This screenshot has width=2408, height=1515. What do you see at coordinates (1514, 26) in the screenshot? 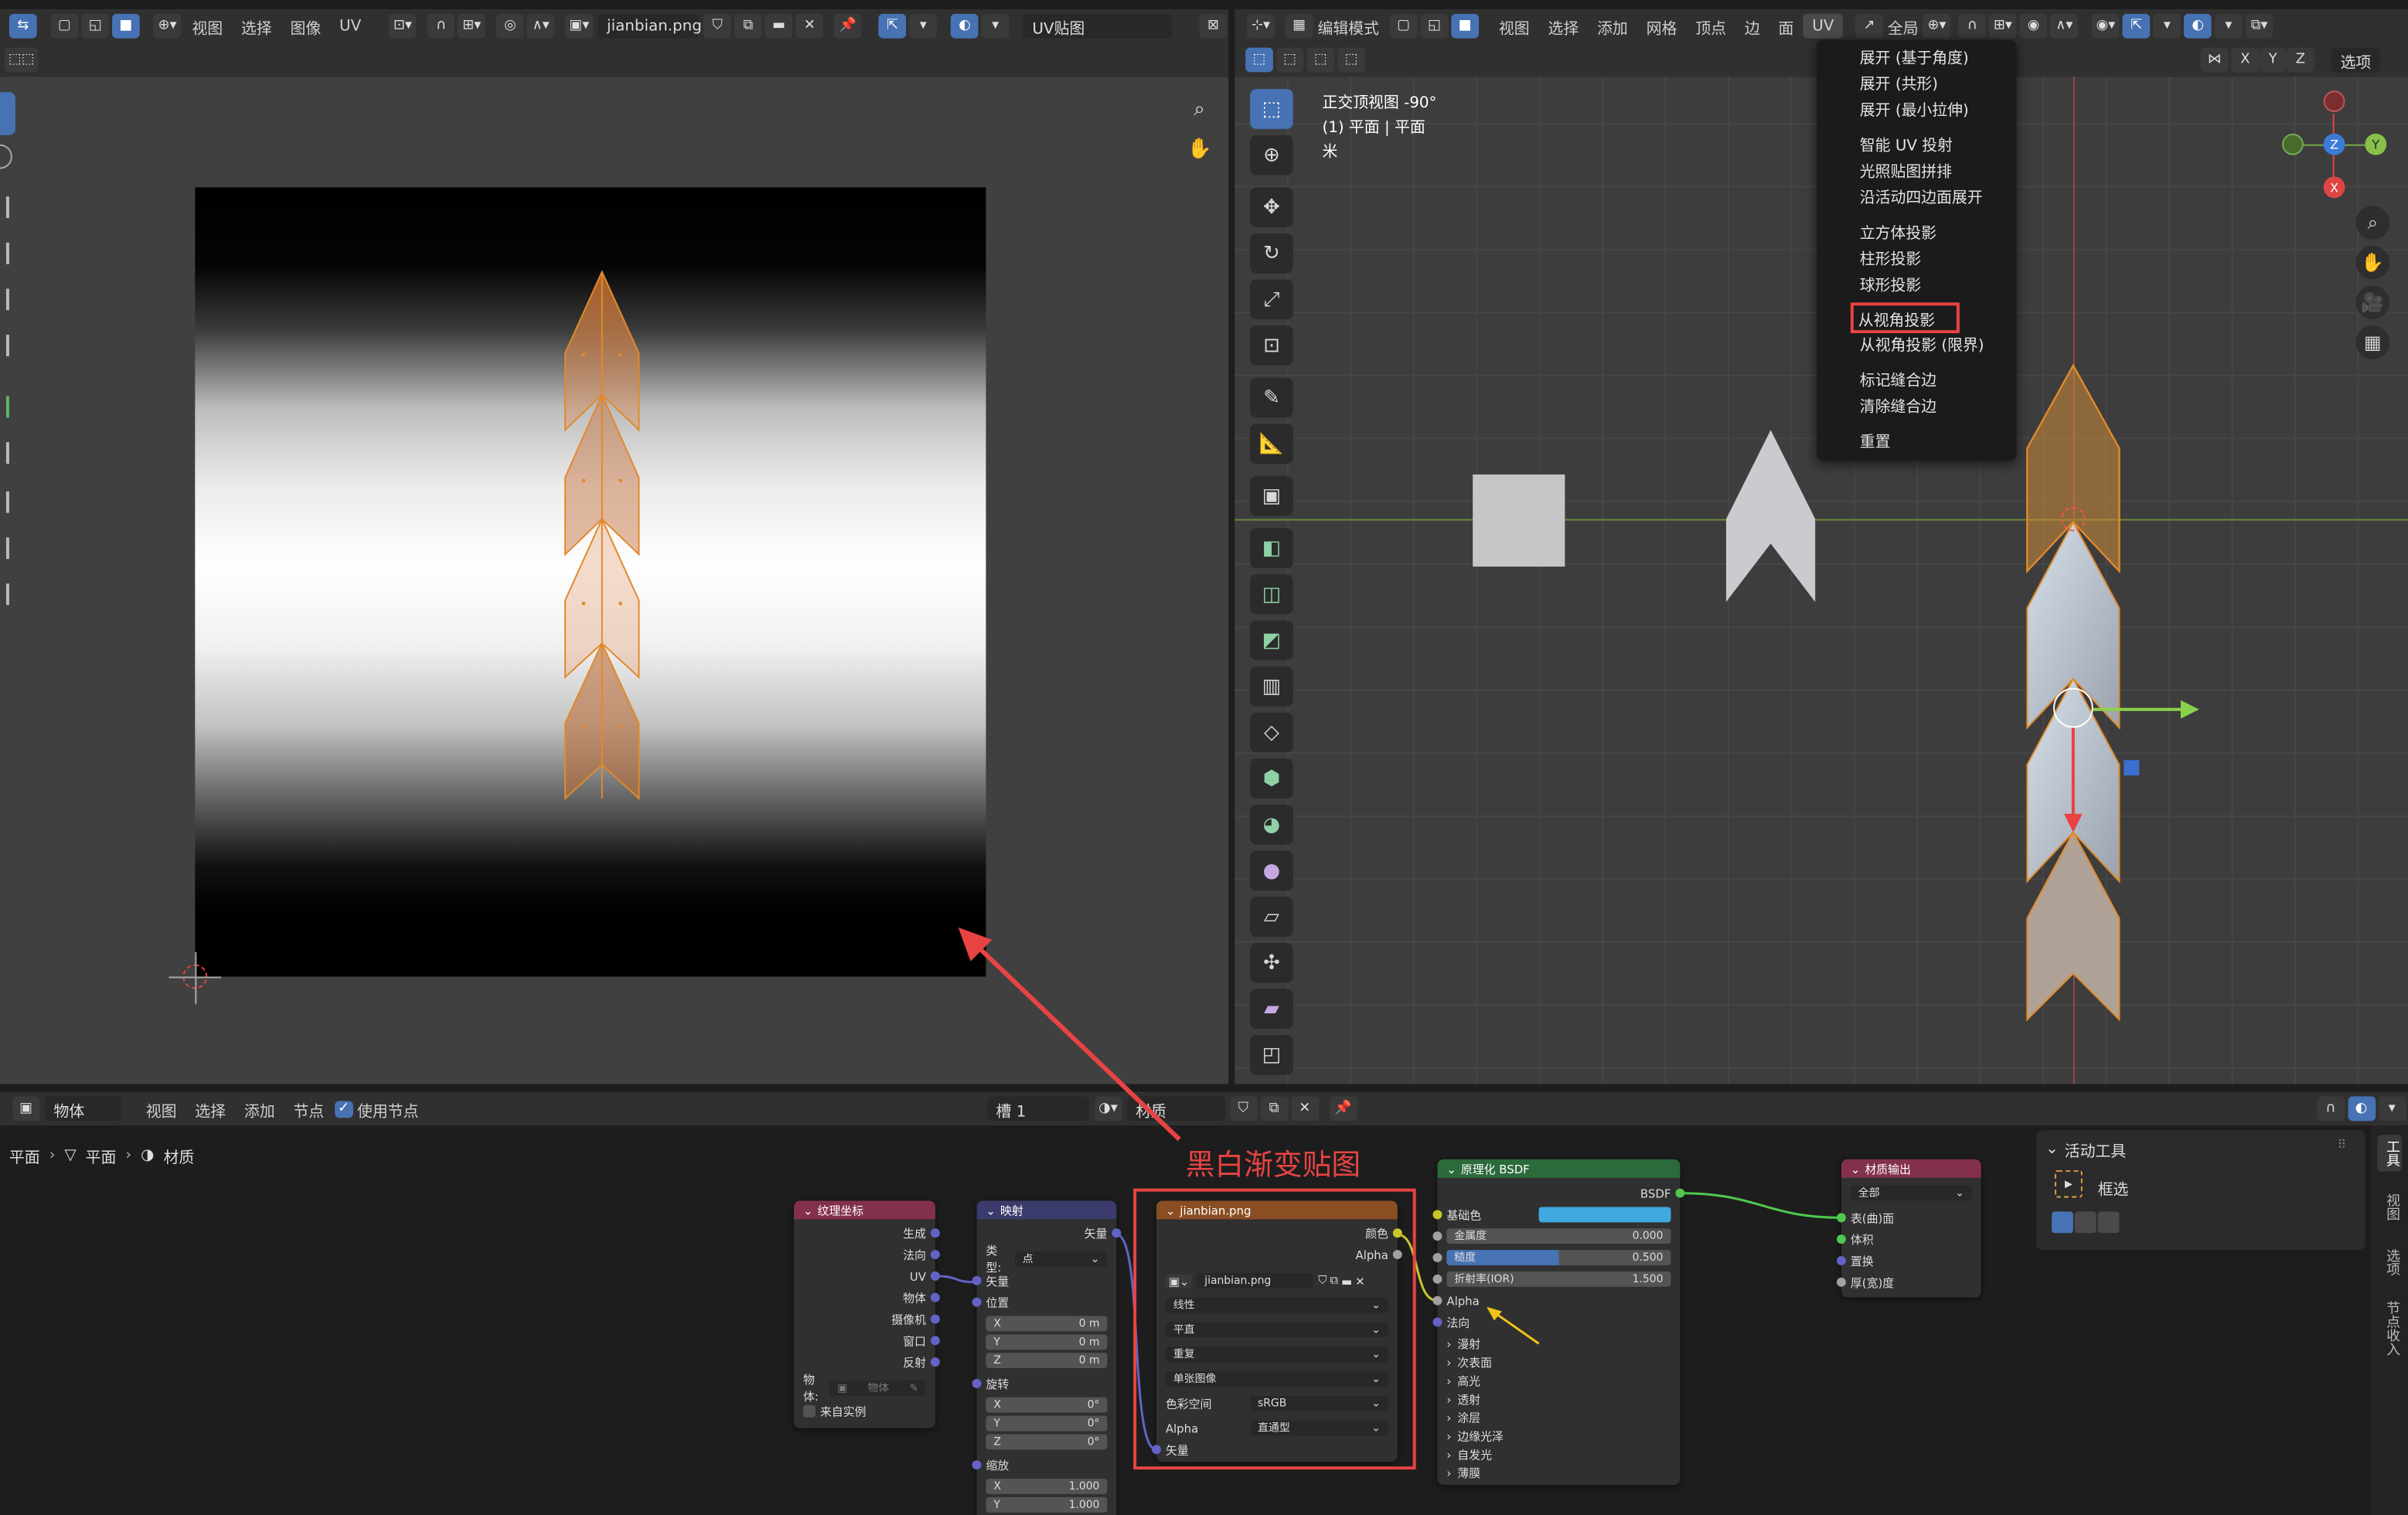
I see `menu3d-view: 视图` at bounding box center [1514, 26].